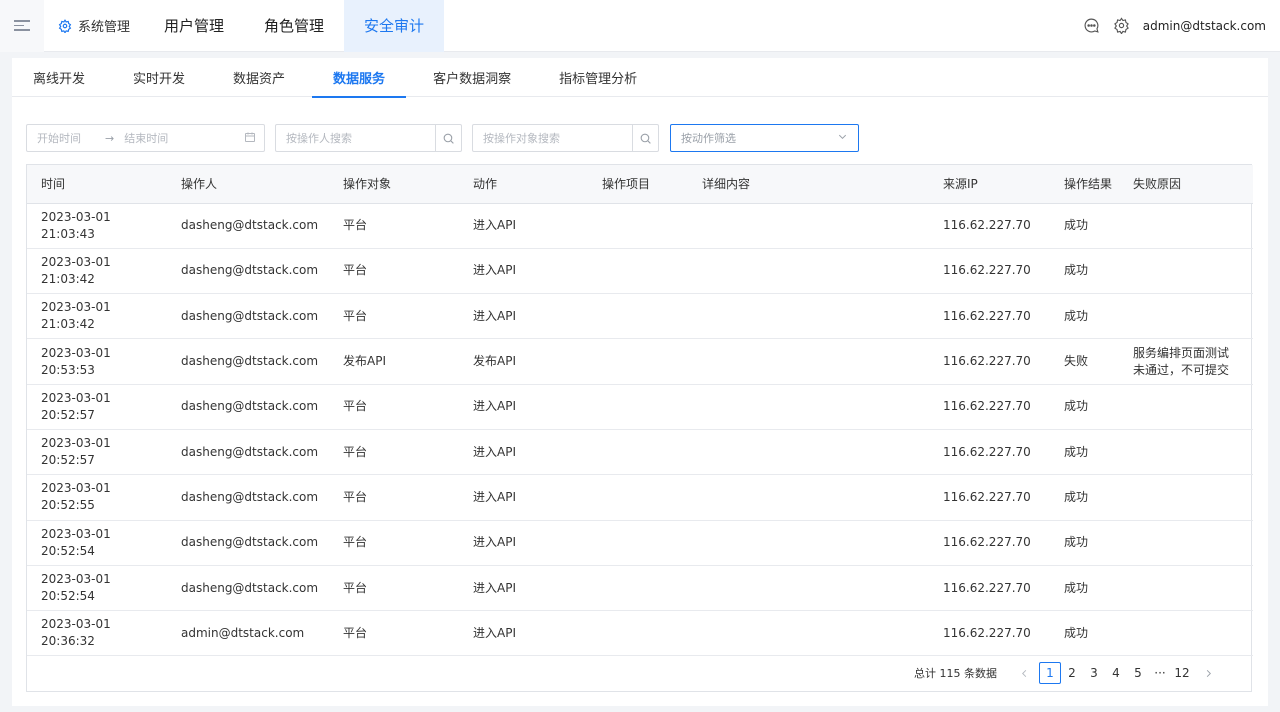  Describe the element at coordinates (639, 673) in the screenshot. I see `pagination: 总计 115 条数据 1 2 3 4 5 ··· 12` at that location.